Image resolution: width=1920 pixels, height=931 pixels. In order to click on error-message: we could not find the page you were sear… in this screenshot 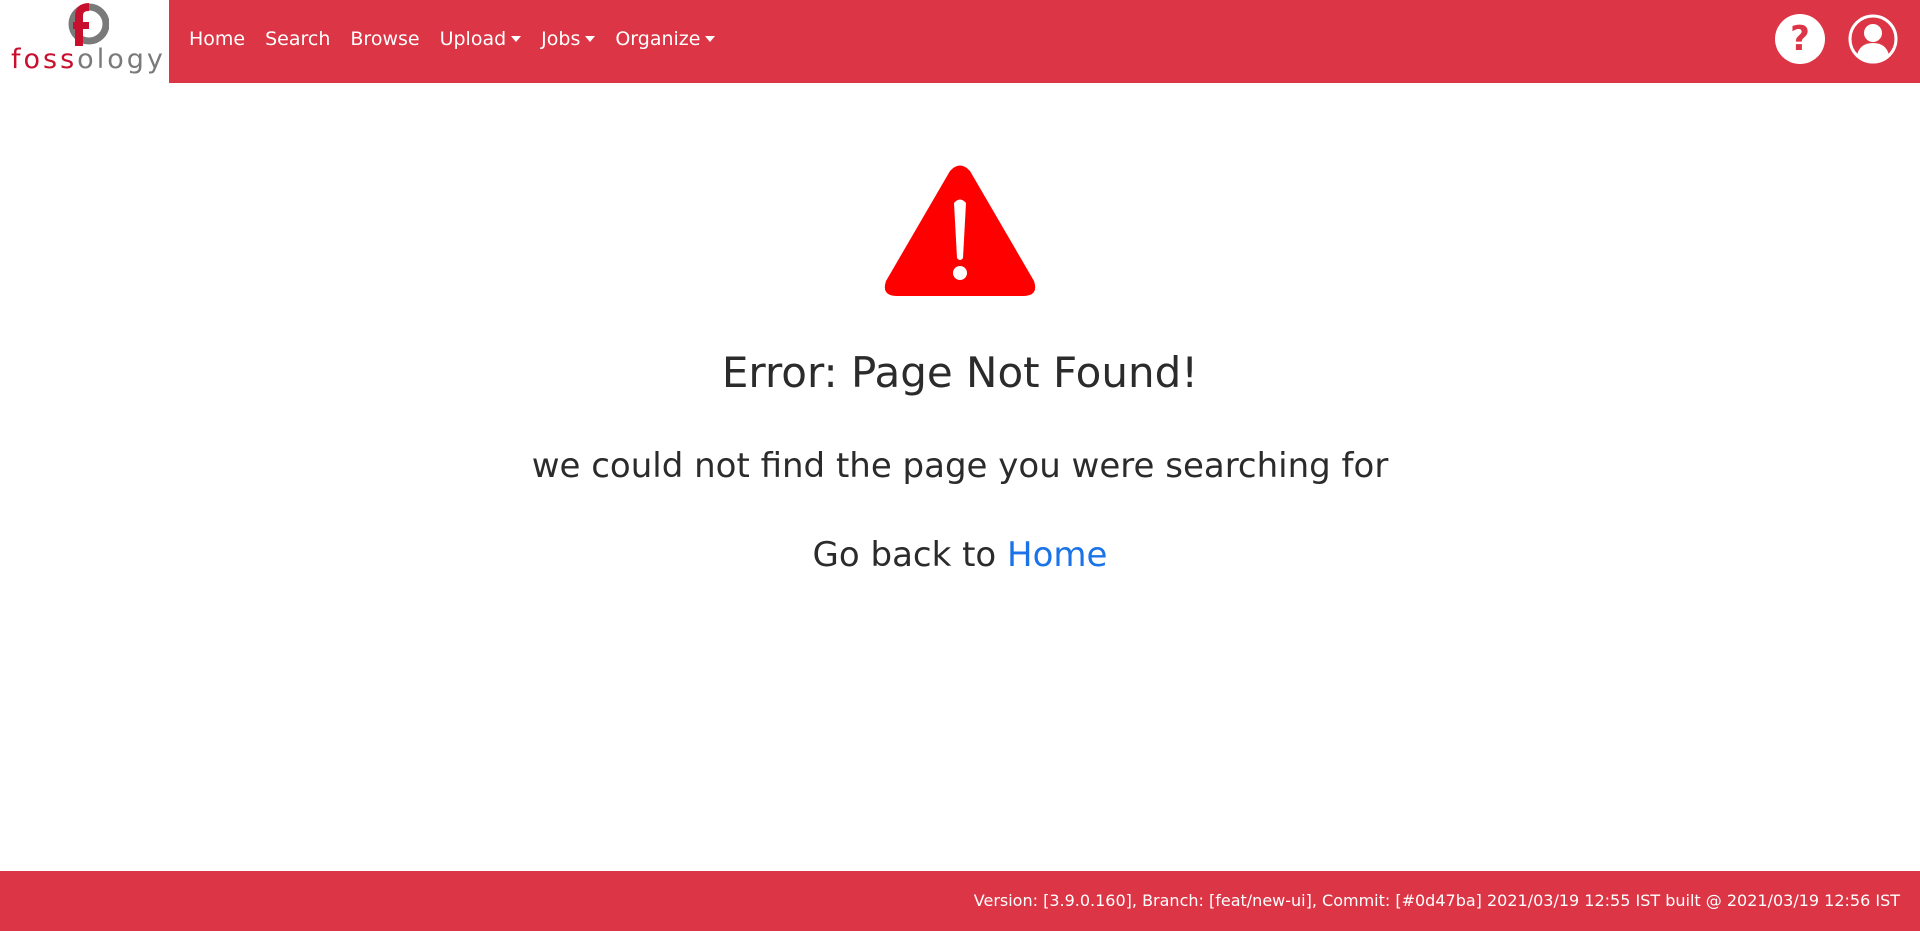, I will do `click(960, 466)`.